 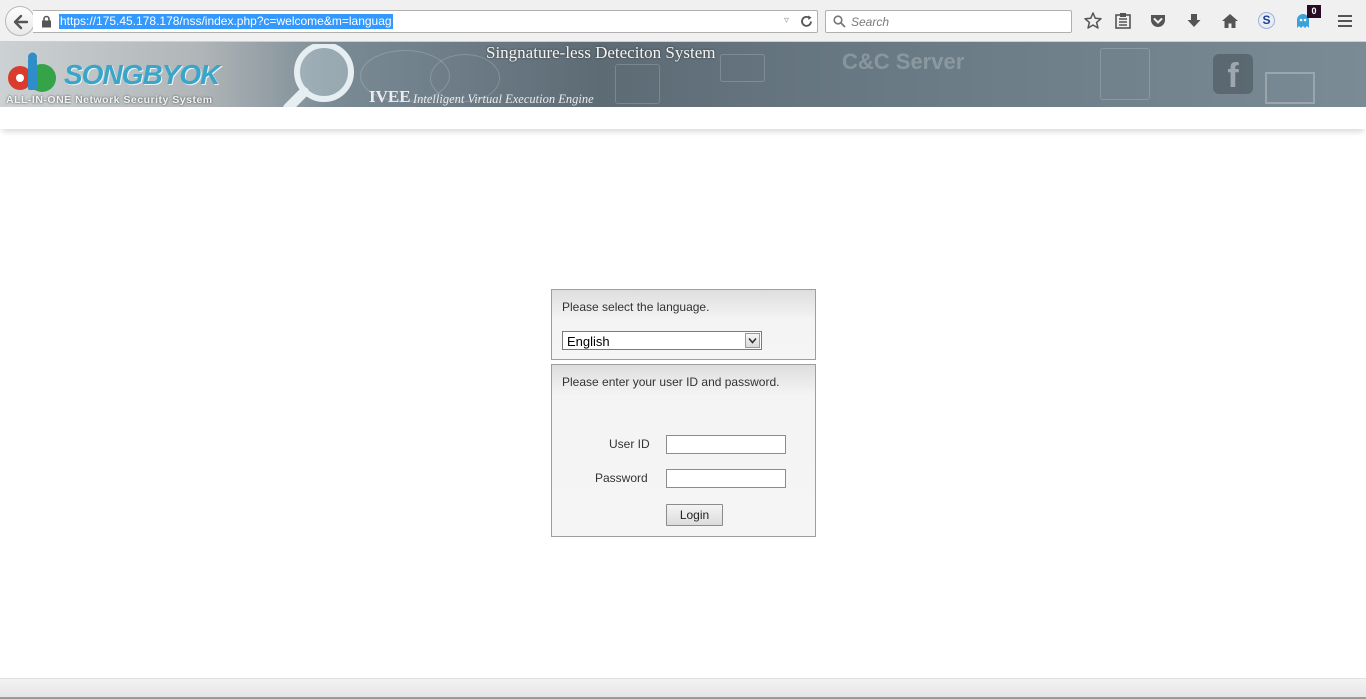 I want to click on footer-bar, so click(x=683, y=688).